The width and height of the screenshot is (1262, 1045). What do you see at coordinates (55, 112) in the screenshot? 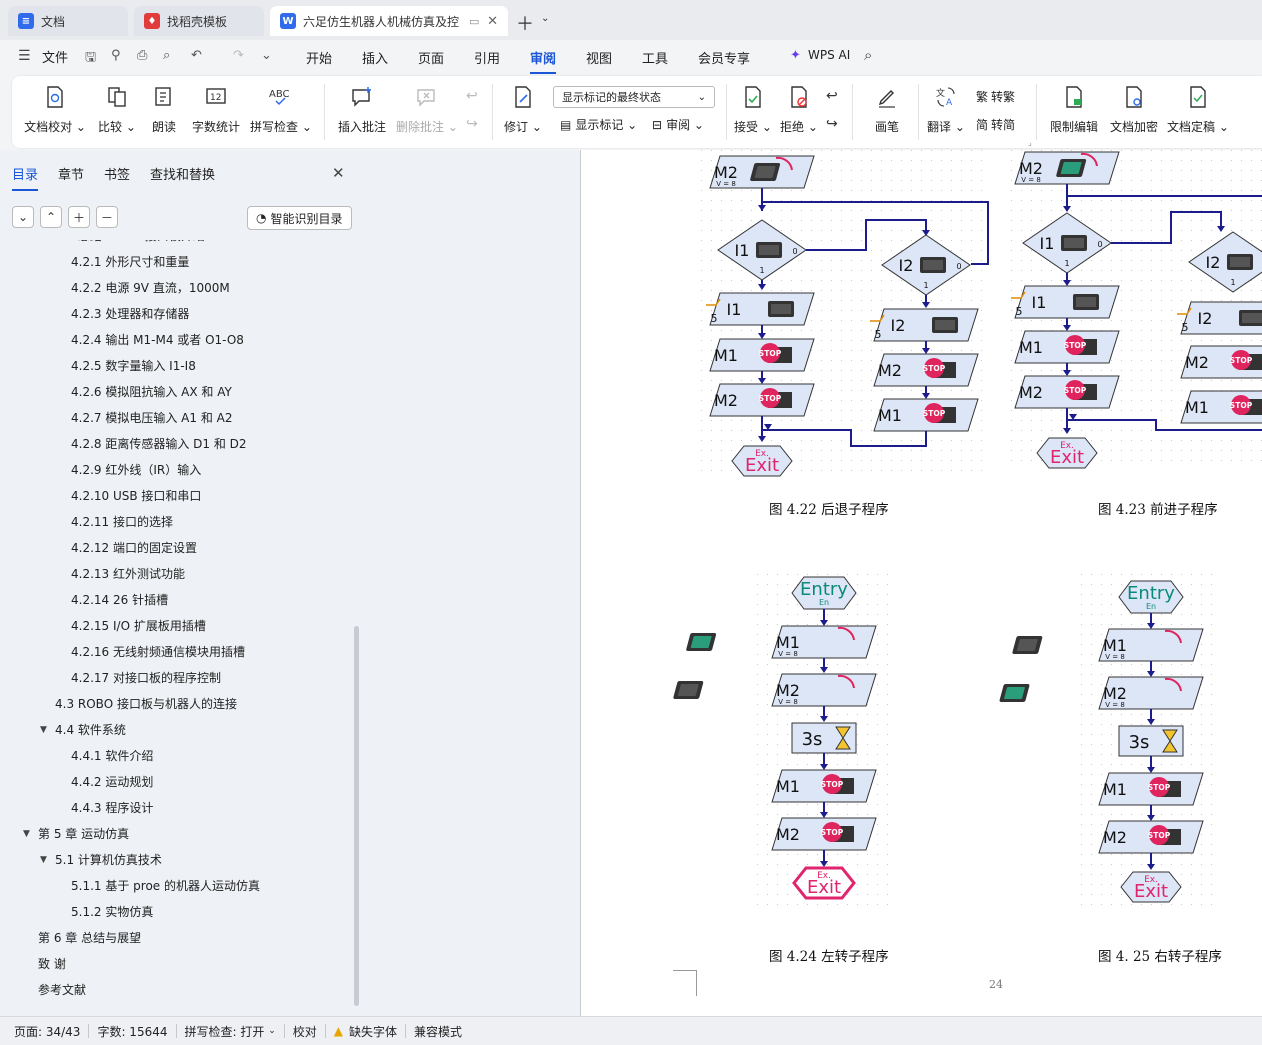
I see `doc-check-button: 文档校对 ⌄` at bounding box center [55, 112].